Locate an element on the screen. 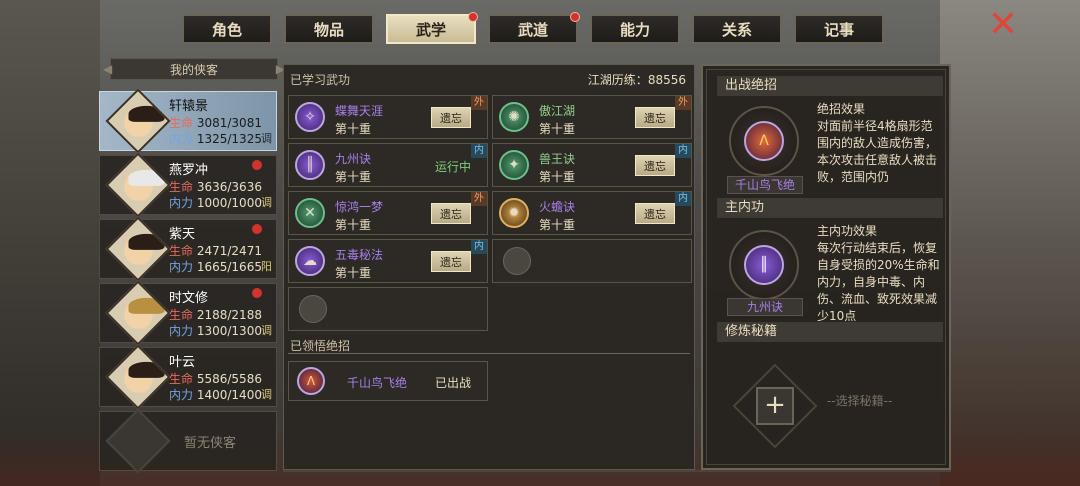 This screenshot has width=1080, height=486. ultimate-card: ᐱ 千山鸟飞绝 已出战 is located at coordinates (388, 381).